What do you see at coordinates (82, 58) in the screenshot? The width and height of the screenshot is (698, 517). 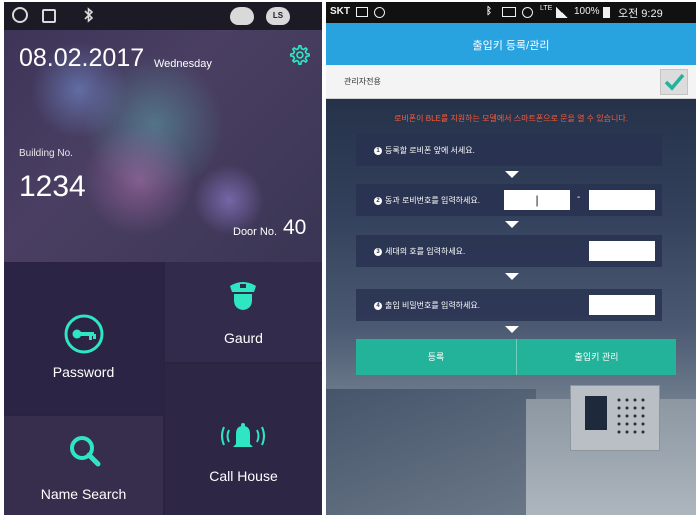 I see `date-display: 08.02.2017` at bounding box center [82, 58].